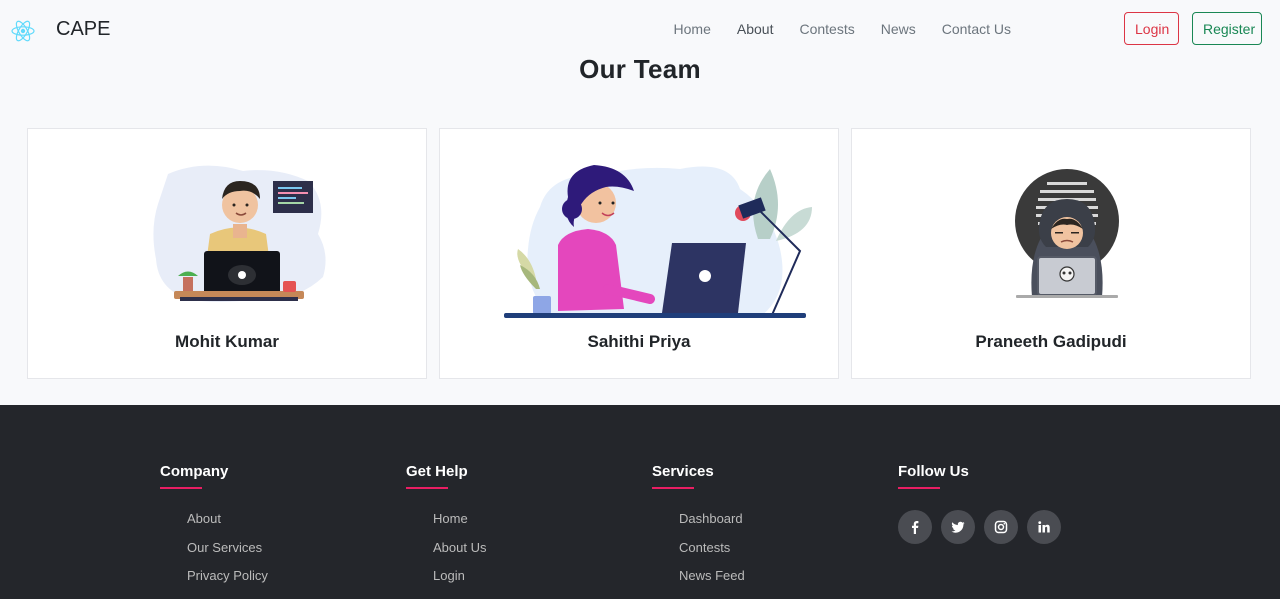 This screenshot has width=1280, height=599. I want to click on footer-column-services: Services Dashboard Contests News Feed, so click(698, 530).